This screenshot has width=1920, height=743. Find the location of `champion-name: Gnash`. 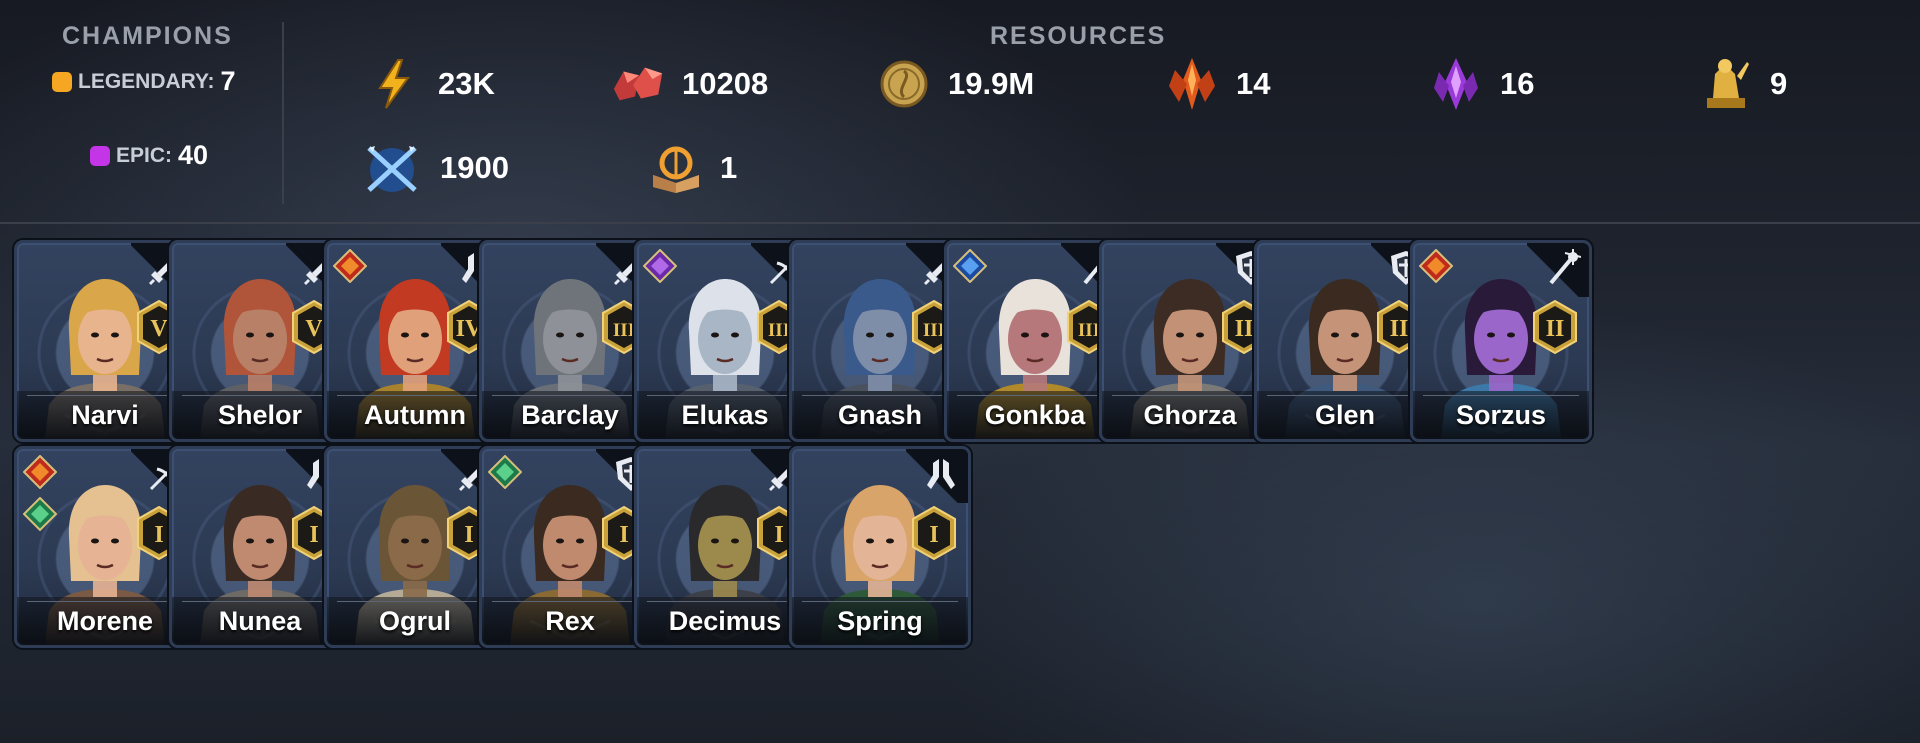

champion-name: Gnash is located at coordinates (880, 414).